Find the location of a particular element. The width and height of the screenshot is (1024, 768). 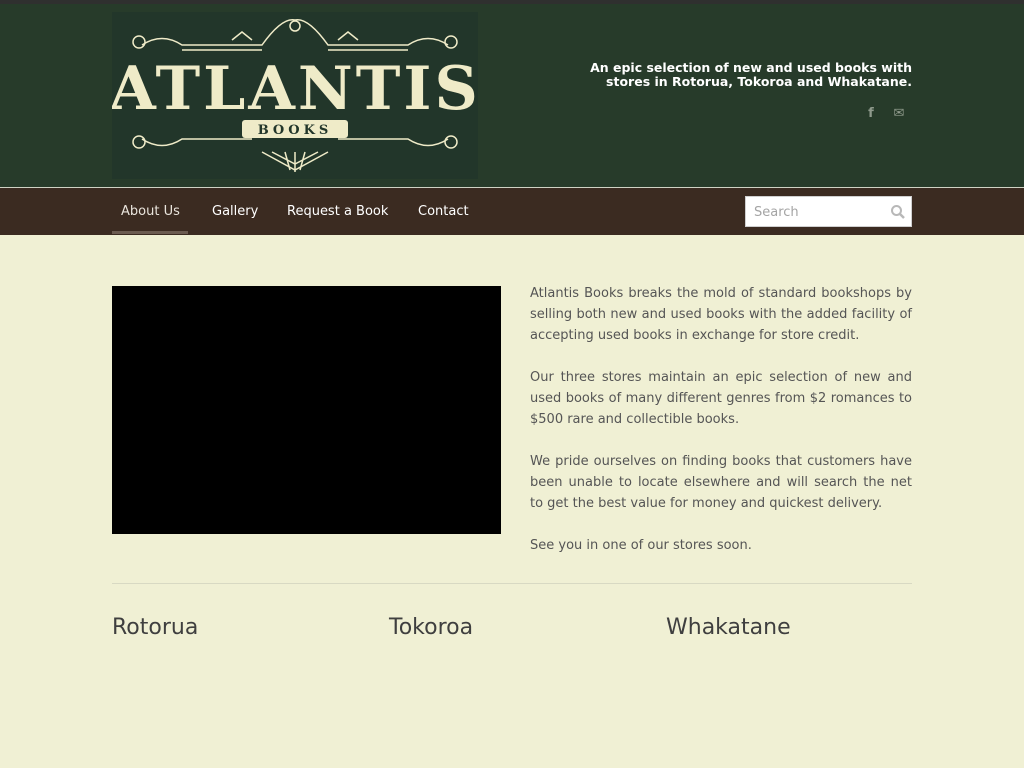

nav-about-us: About Us is located at coordinates (150, 211).